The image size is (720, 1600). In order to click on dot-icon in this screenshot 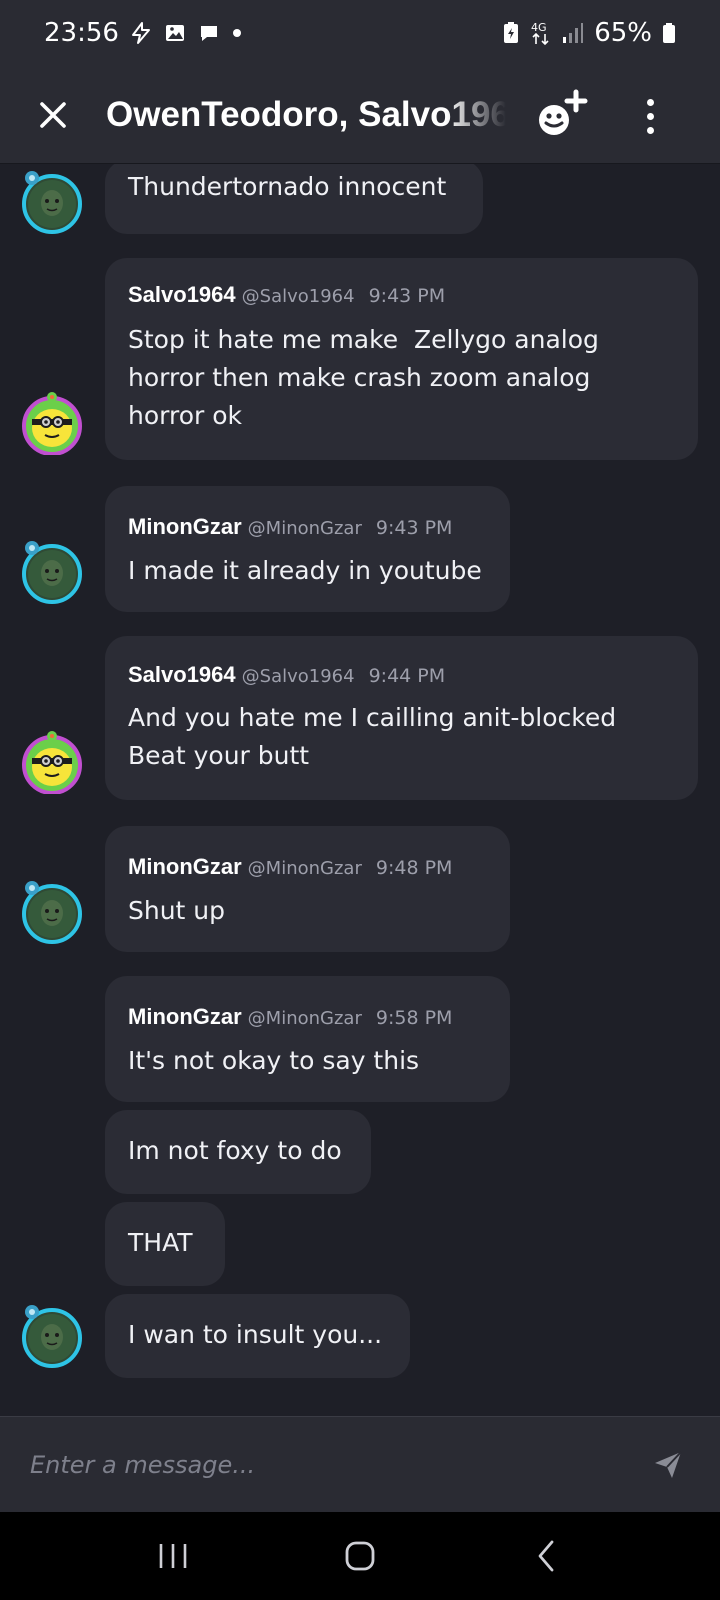, I will do `click(237, 33)`.